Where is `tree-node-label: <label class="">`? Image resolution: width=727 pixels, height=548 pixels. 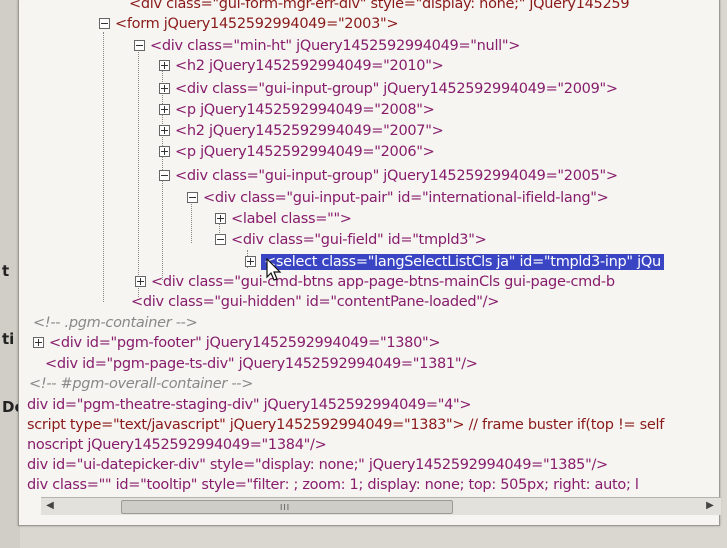 tree-node-label: <label class=""> is located at coordinates (283, 219).